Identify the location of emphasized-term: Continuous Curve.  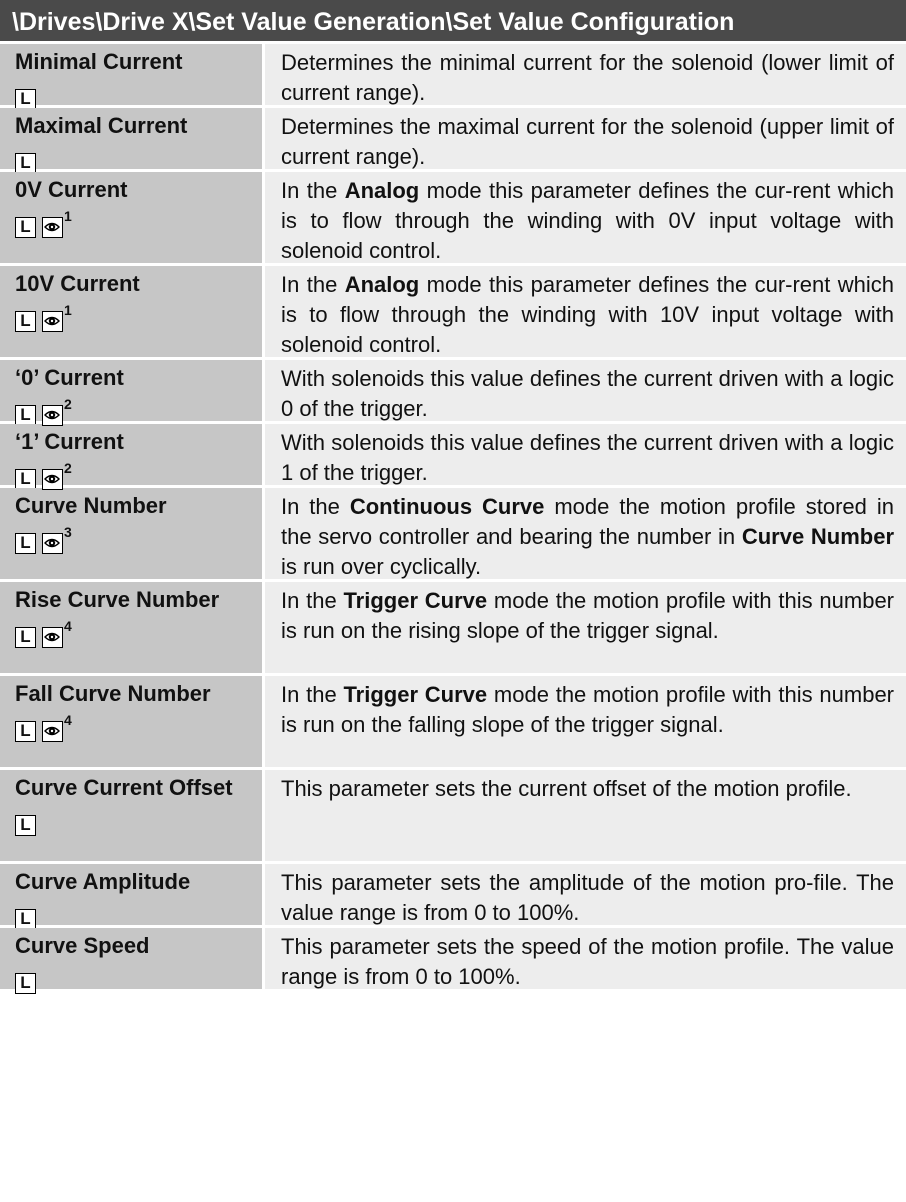
(447, 506).